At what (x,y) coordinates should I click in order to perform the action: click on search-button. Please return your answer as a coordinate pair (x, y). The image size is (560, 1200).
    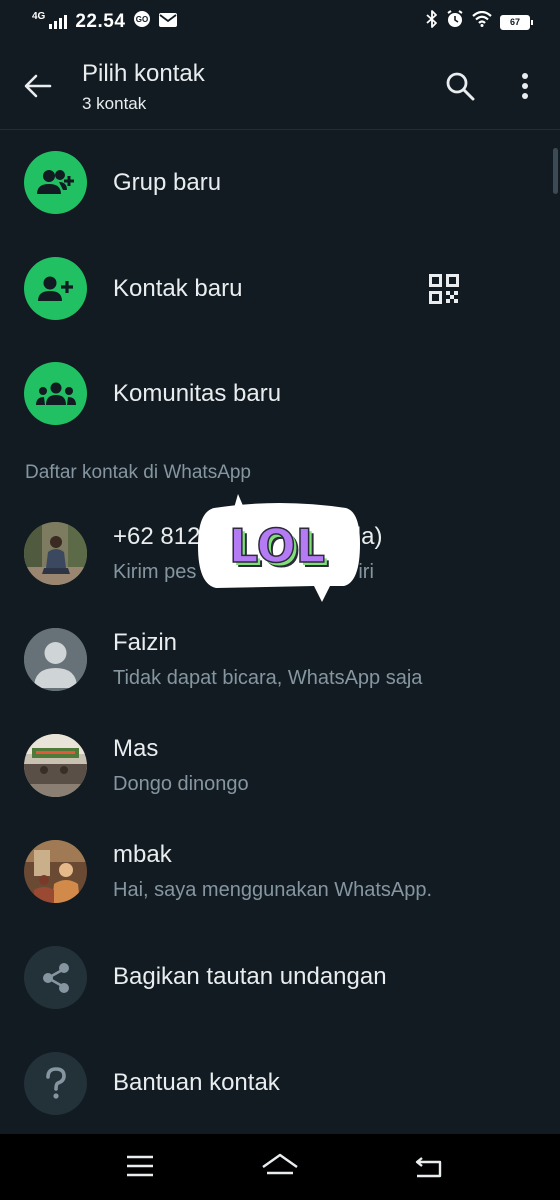
    Looking at the image, I should click on (460, 86).